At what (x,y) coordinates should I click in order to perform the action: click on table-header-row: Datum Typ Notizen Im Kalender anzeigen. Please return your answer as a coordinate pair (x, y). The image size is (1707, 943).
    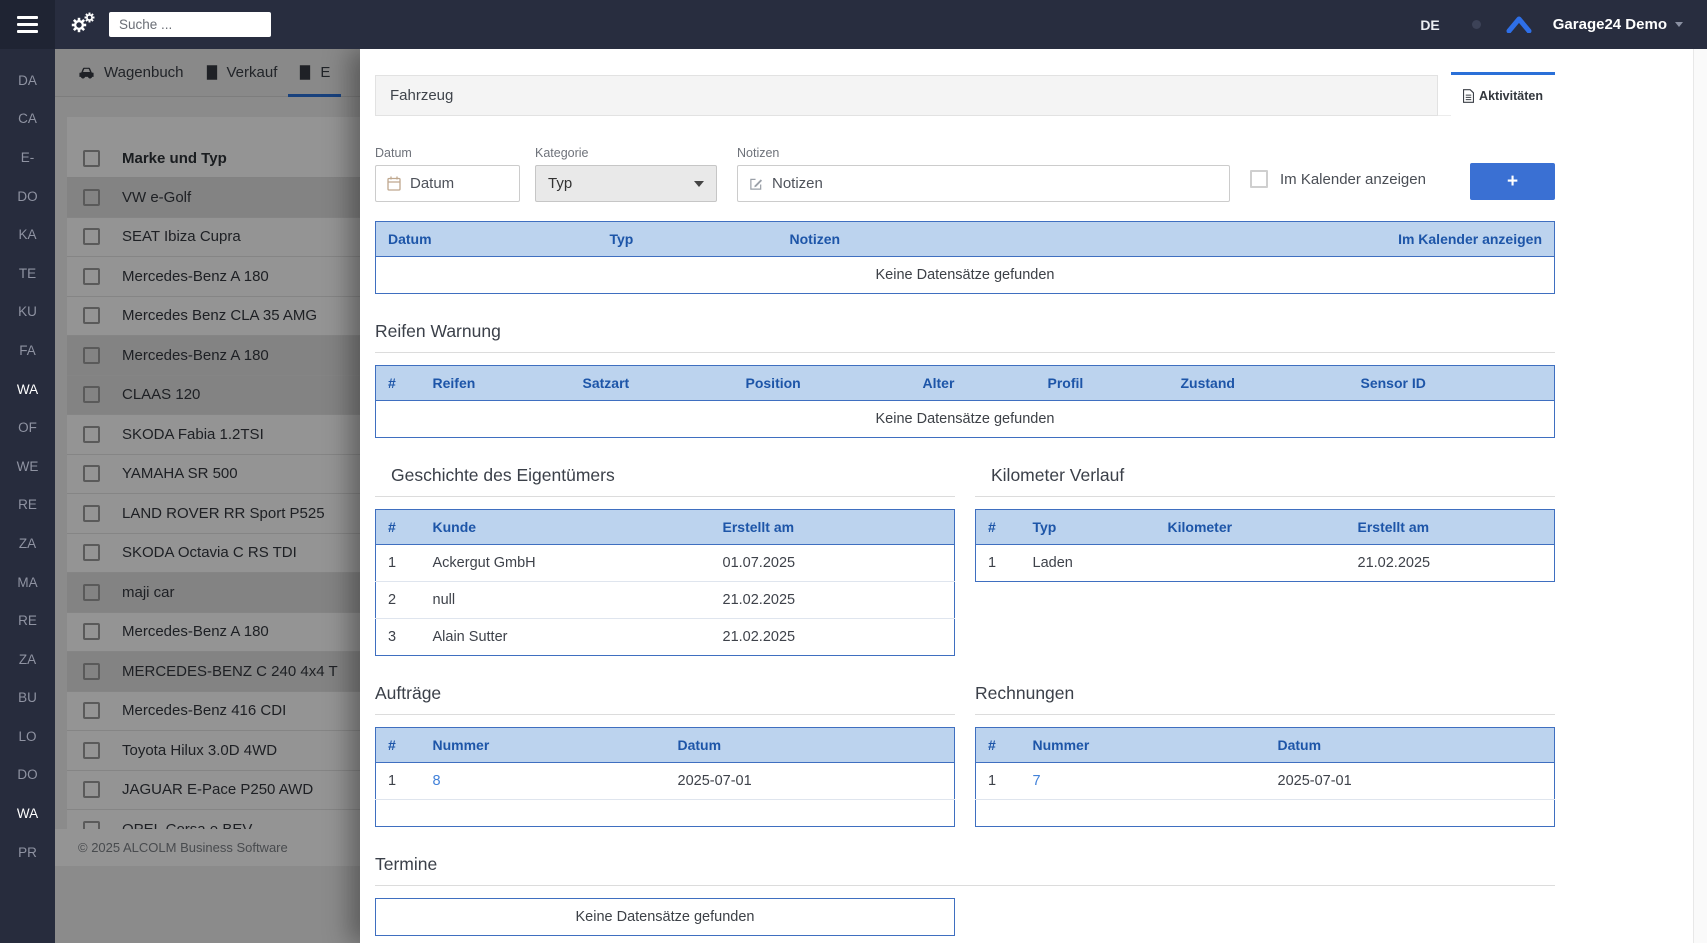
    Looking at the image, I should click on (965, 239).